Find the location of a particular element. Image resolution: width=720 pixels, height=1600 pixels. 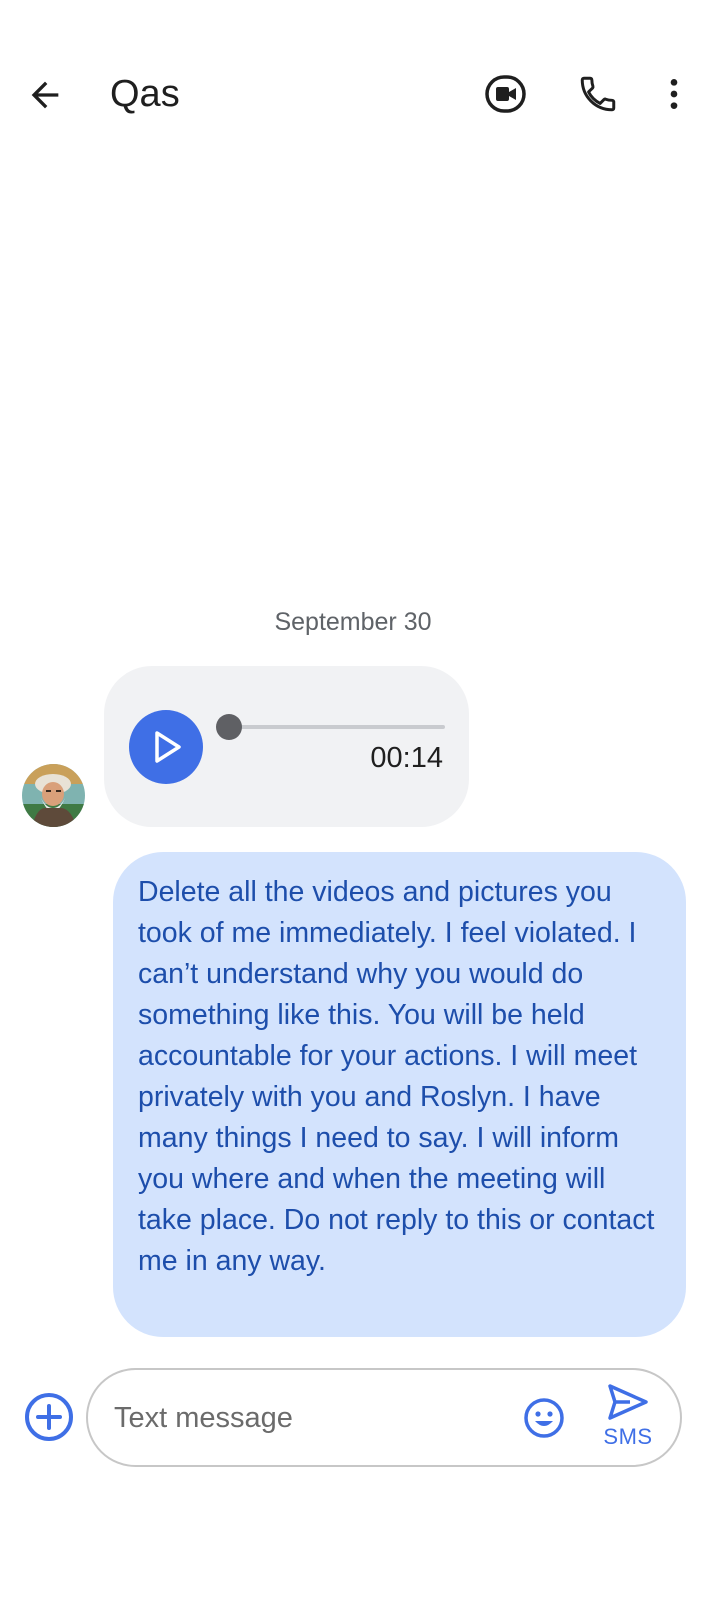

app-bar: Qas is located at coordinates (360, 95).